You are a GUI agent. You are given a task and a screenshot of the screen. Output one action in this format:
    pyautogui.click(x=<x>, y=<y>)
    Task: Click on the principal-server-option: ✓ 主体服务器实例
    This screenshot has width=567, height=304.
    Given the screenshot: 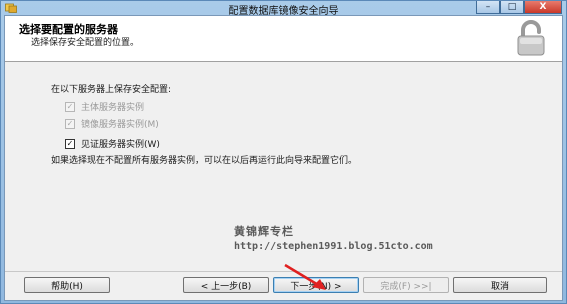 What is the action you would take?
    pyautogui.click(x=104, y=106)
    